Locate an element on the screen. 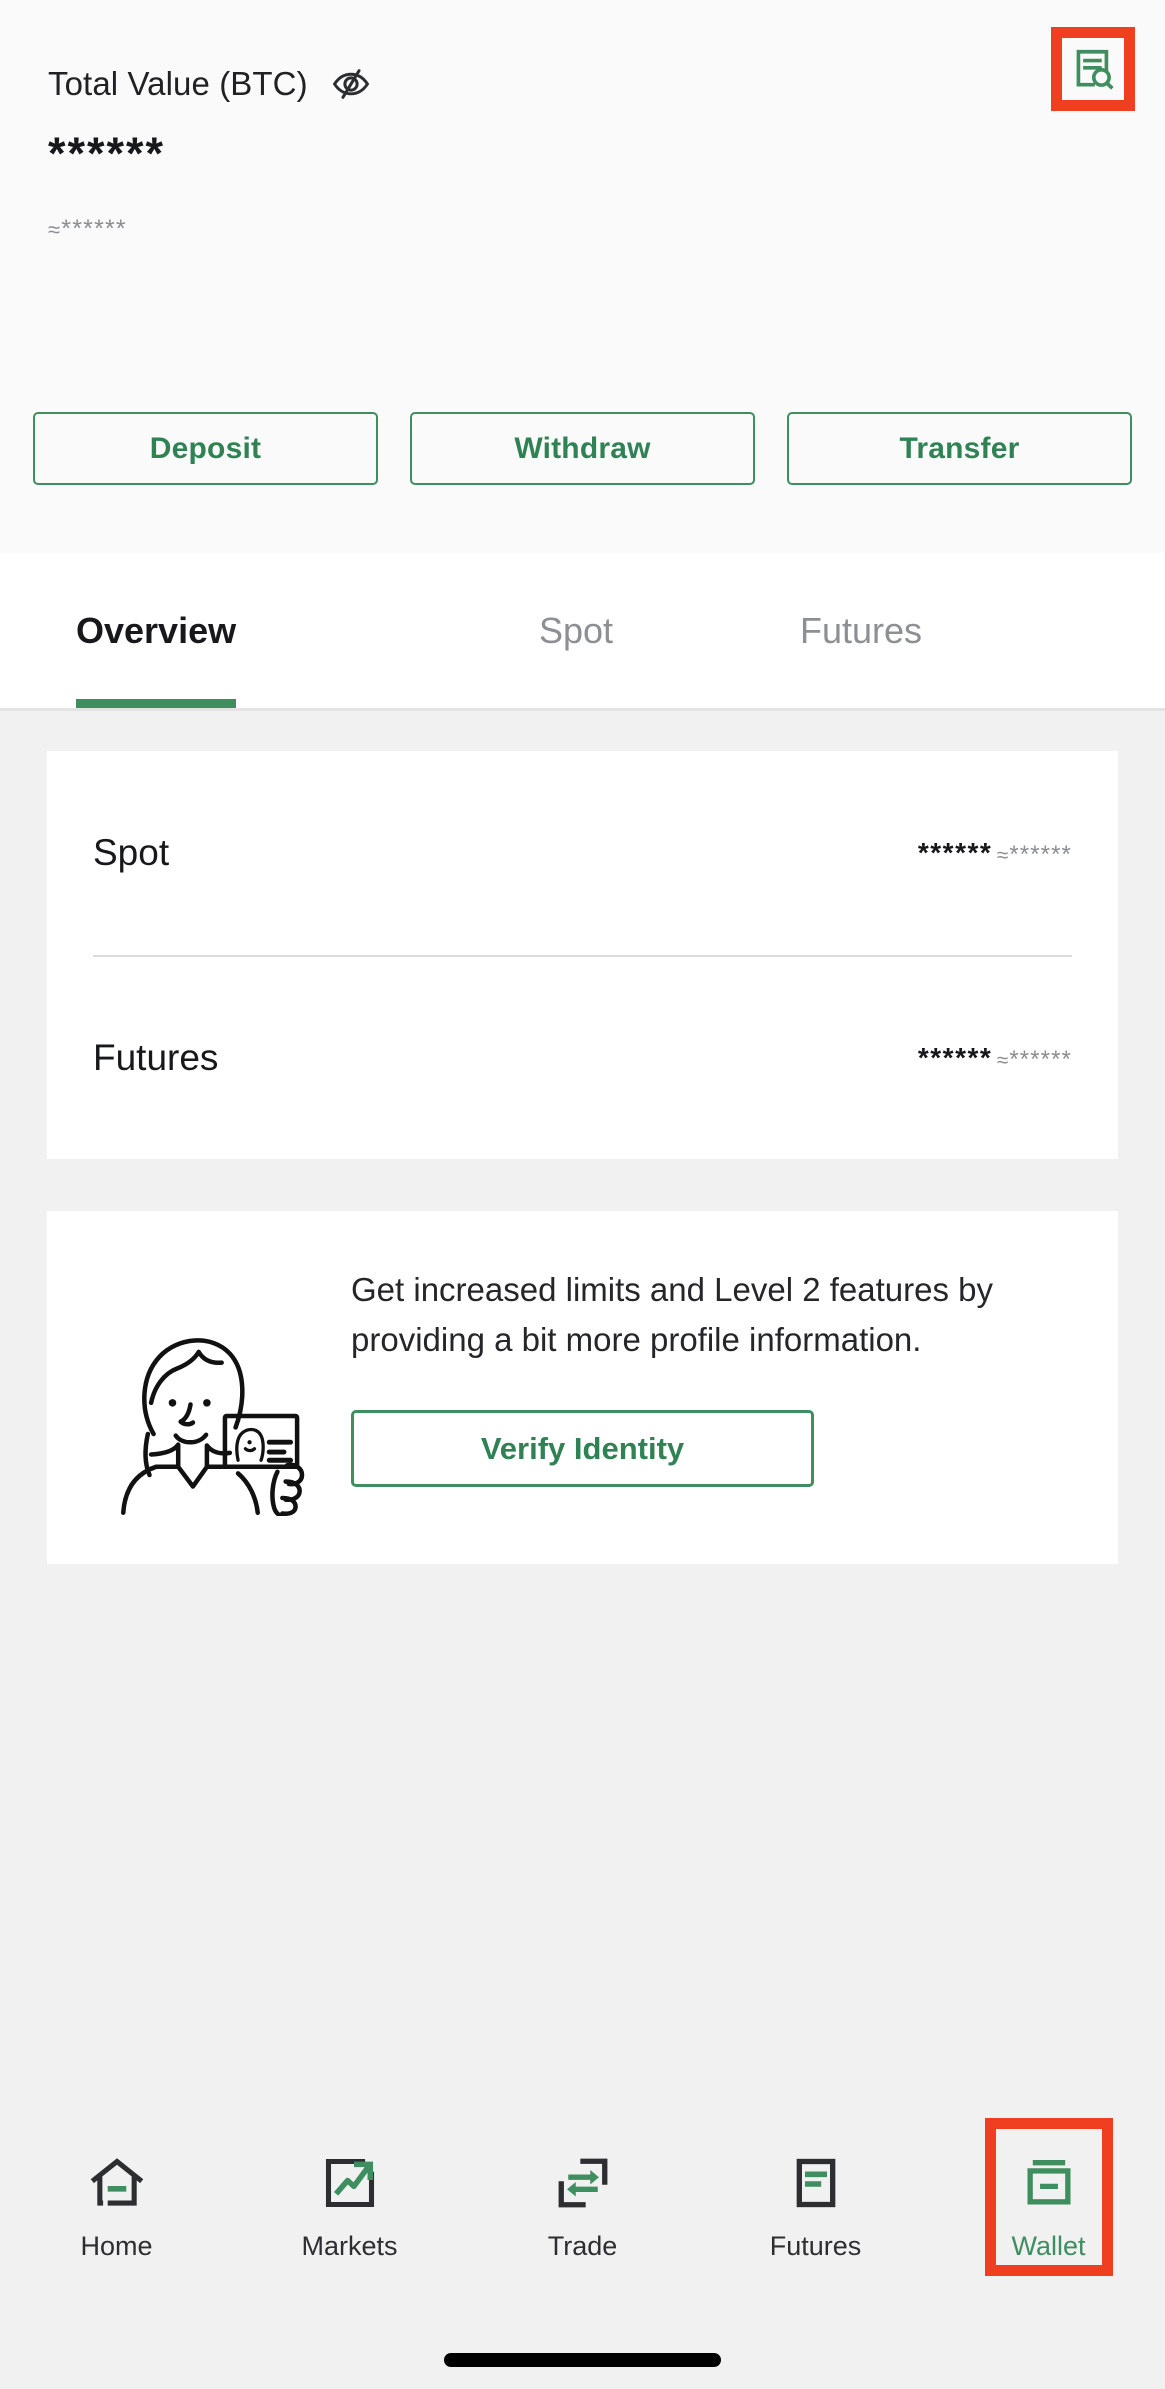 This screenshot has width=1165, height=2389. tab-overview: Overview is located at coordinates (156, 630).